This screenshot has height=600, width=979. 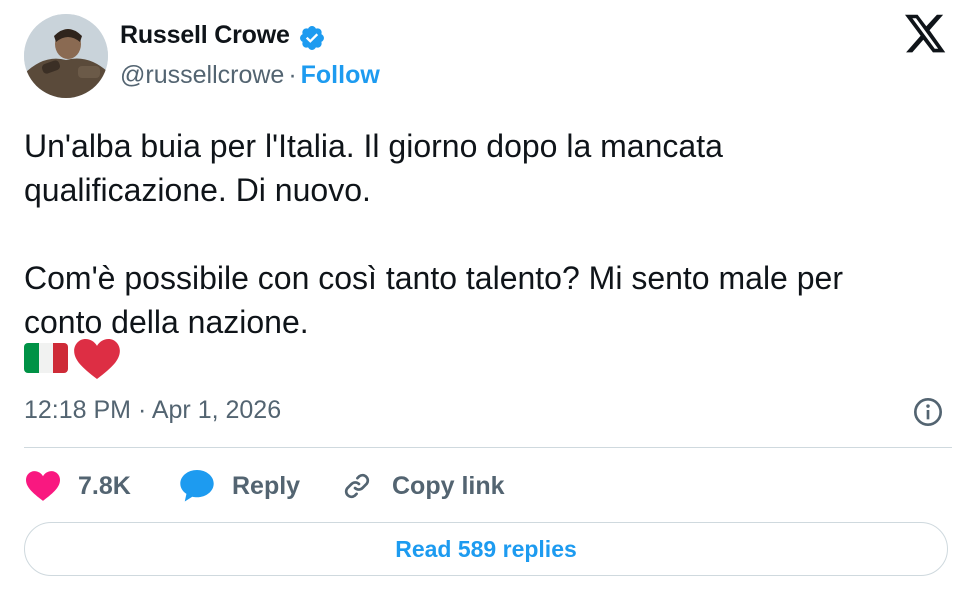 I want to click on copy-link-label: Copy link, so click(x=448, y=485).